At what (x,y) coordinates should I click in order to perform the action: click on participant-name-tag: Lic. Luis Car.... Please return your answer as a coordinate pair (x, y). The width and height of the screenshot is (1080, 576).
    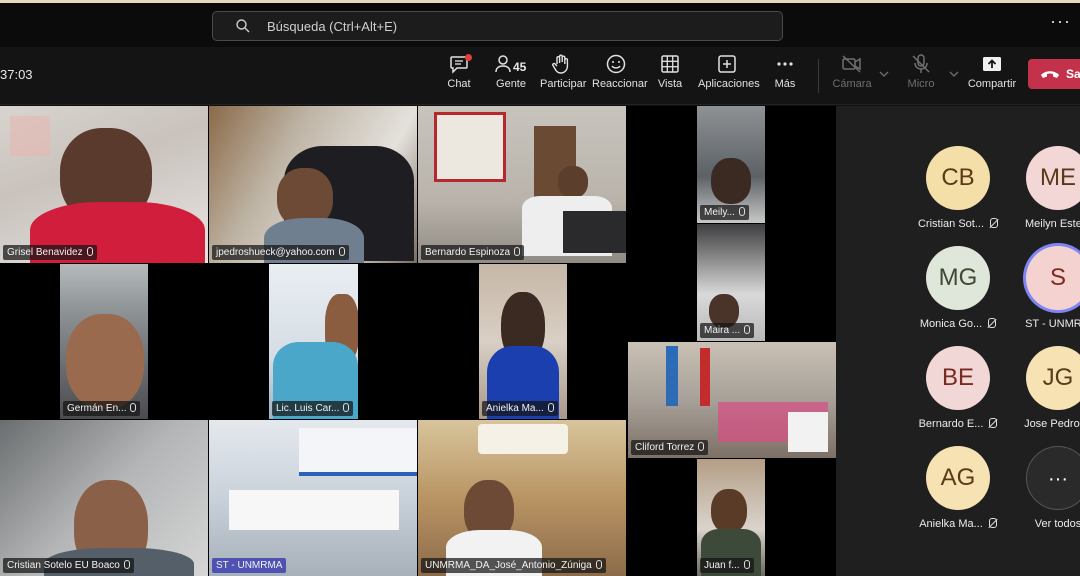
    Looking at the image, I should click on (313, 408).